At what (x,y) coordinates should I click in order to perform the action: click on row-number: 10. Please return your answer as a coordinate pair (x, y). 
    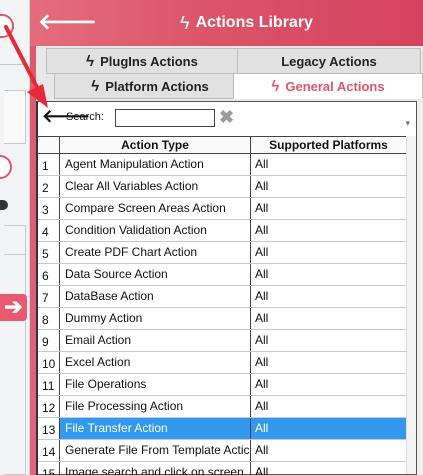
    Looking at the image, I should click on (49, 362).